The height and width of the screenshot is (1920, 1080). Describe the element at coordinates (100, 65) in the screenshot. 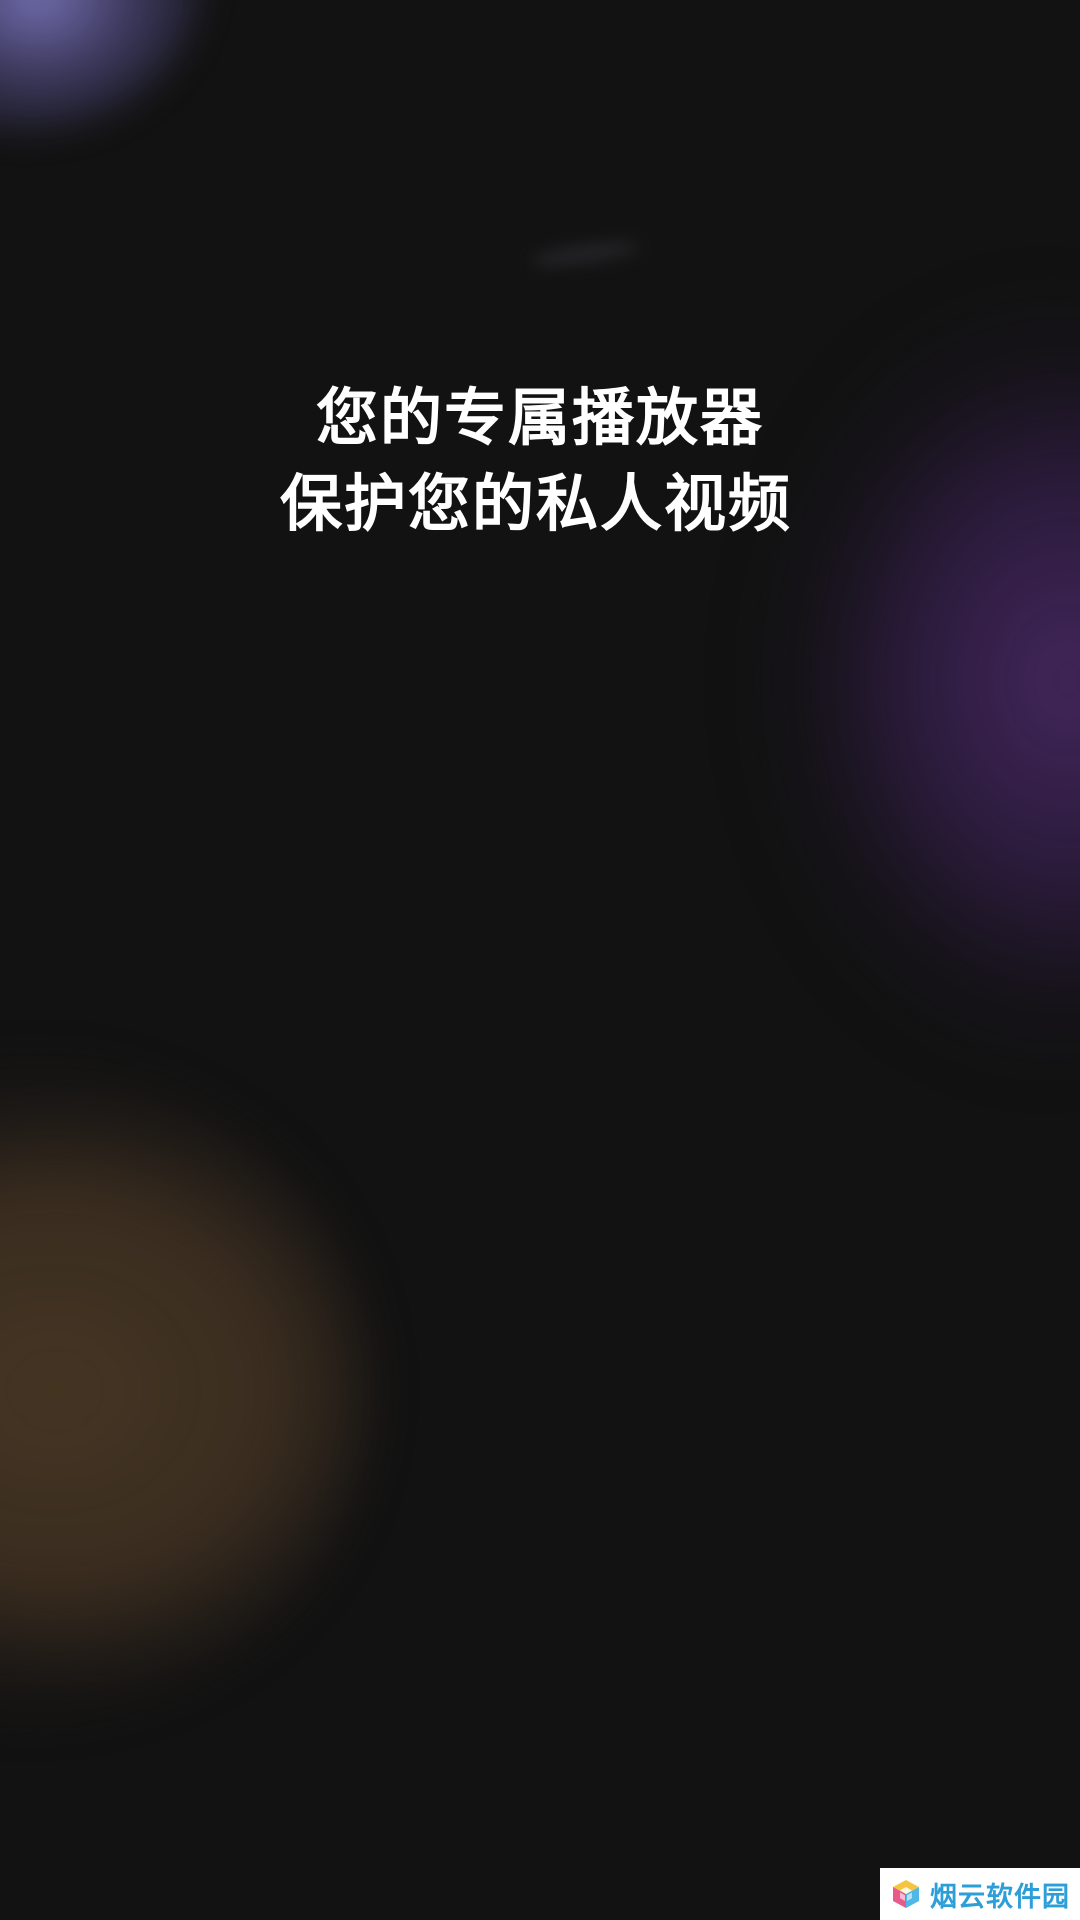

I see `background-glow-top-left` at that location.